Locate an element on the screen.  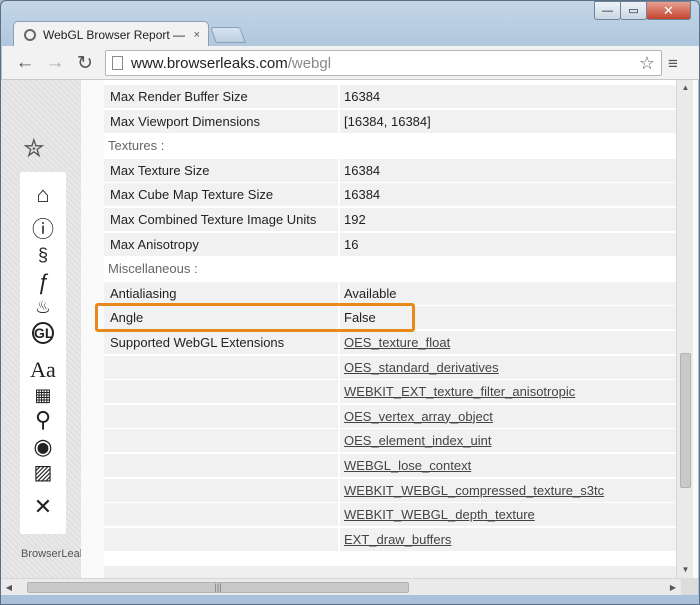
page-icon is located at coordinates (117, 63).